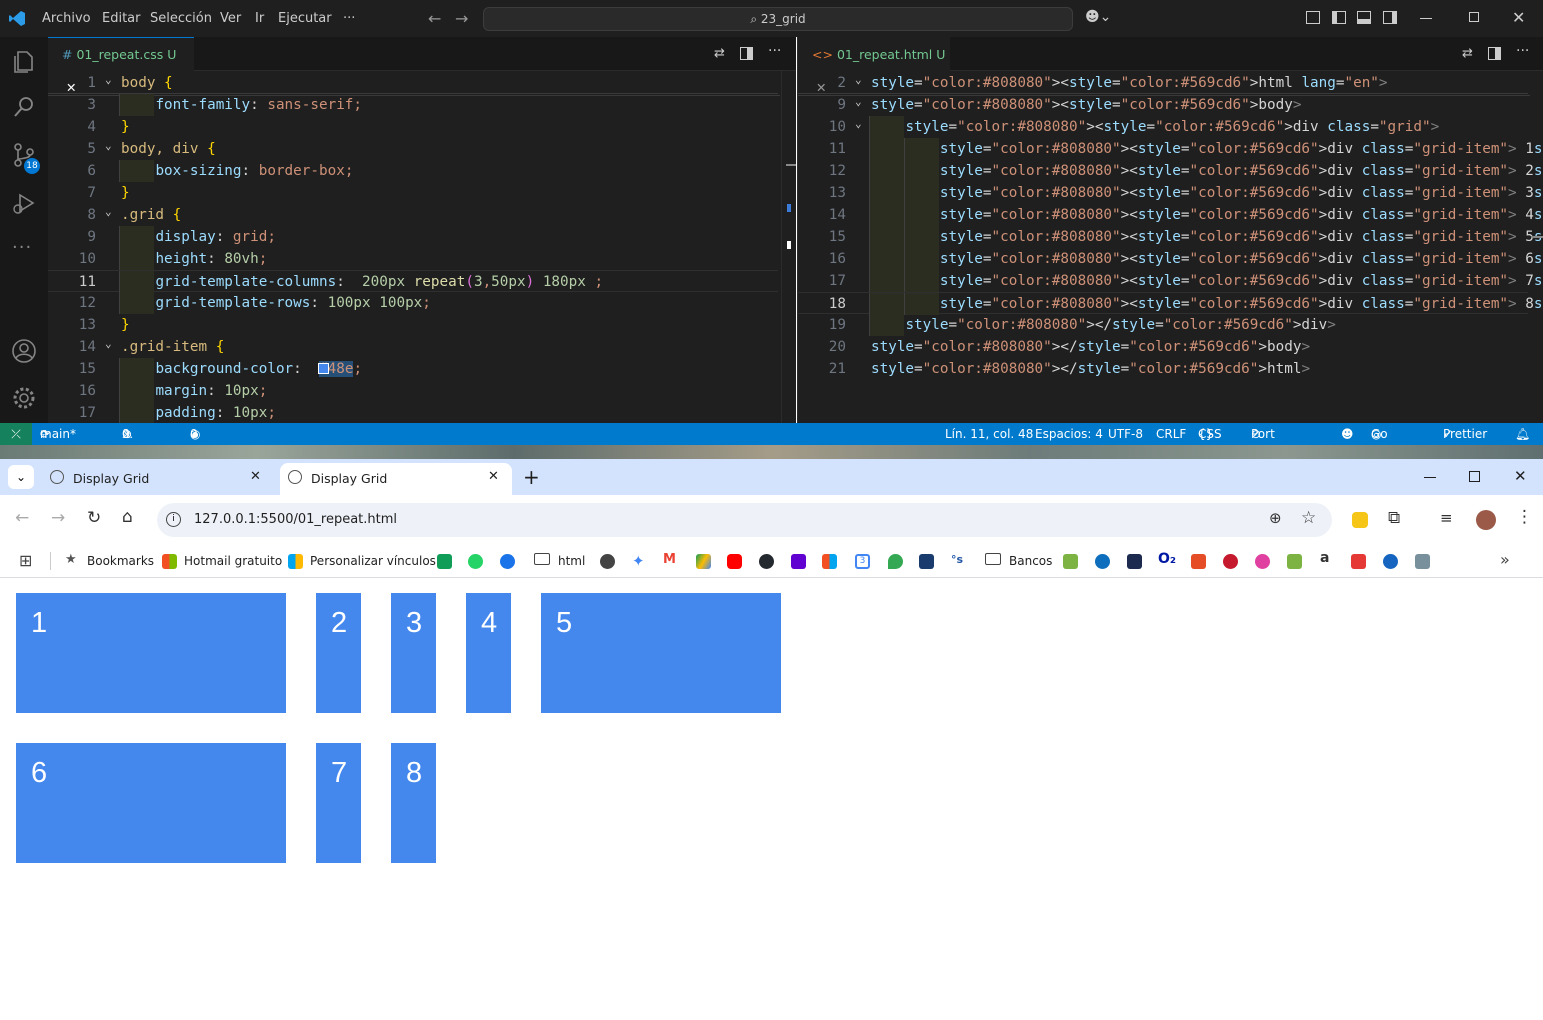 Image resolution: width=1543 pixels, height=1020 pixels. Describe the element at coordinates (669, 559) in the screenshot. I see `gmail-icon: M` at that location.